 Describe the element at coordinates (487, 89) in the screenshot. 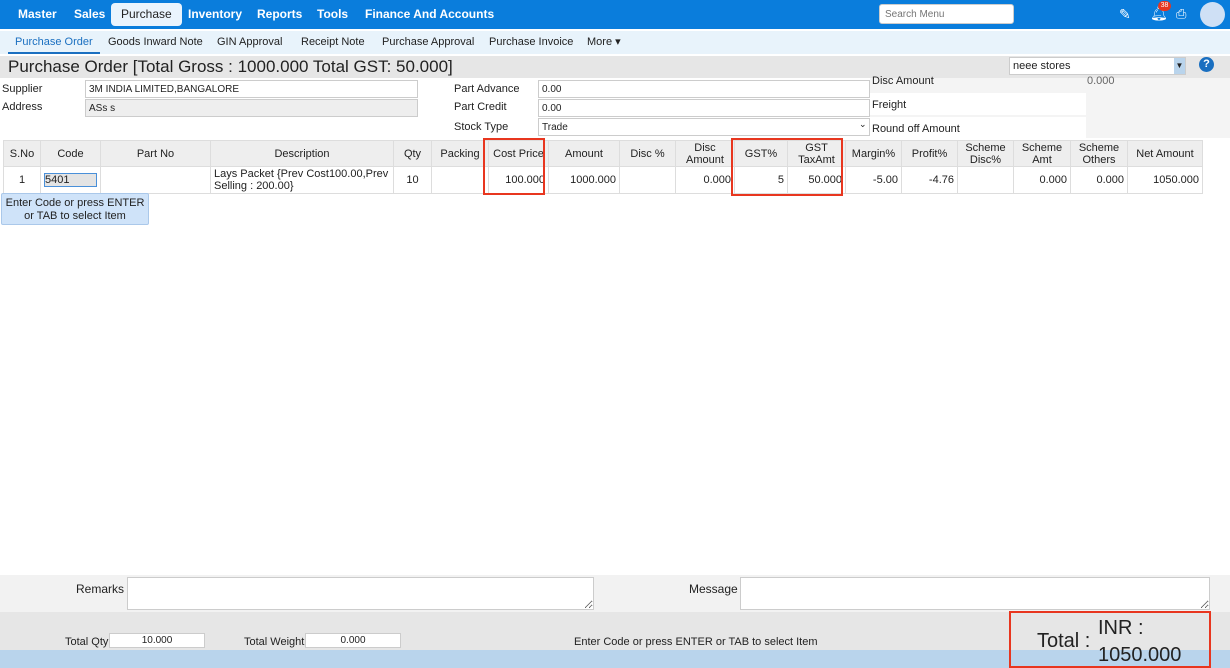

I see `part-advance-label: Part Advance` at that location.